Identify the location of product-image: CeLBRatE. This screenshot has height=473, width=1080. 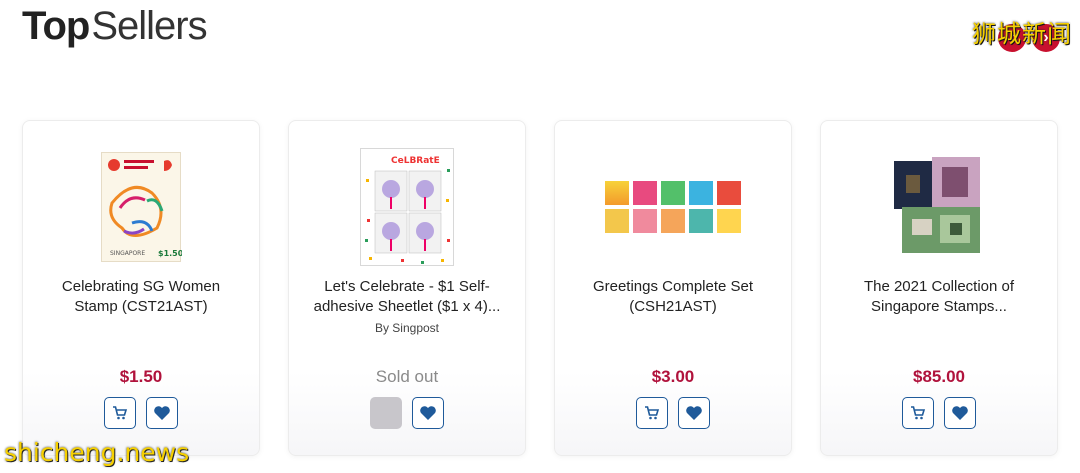
(407, 207).